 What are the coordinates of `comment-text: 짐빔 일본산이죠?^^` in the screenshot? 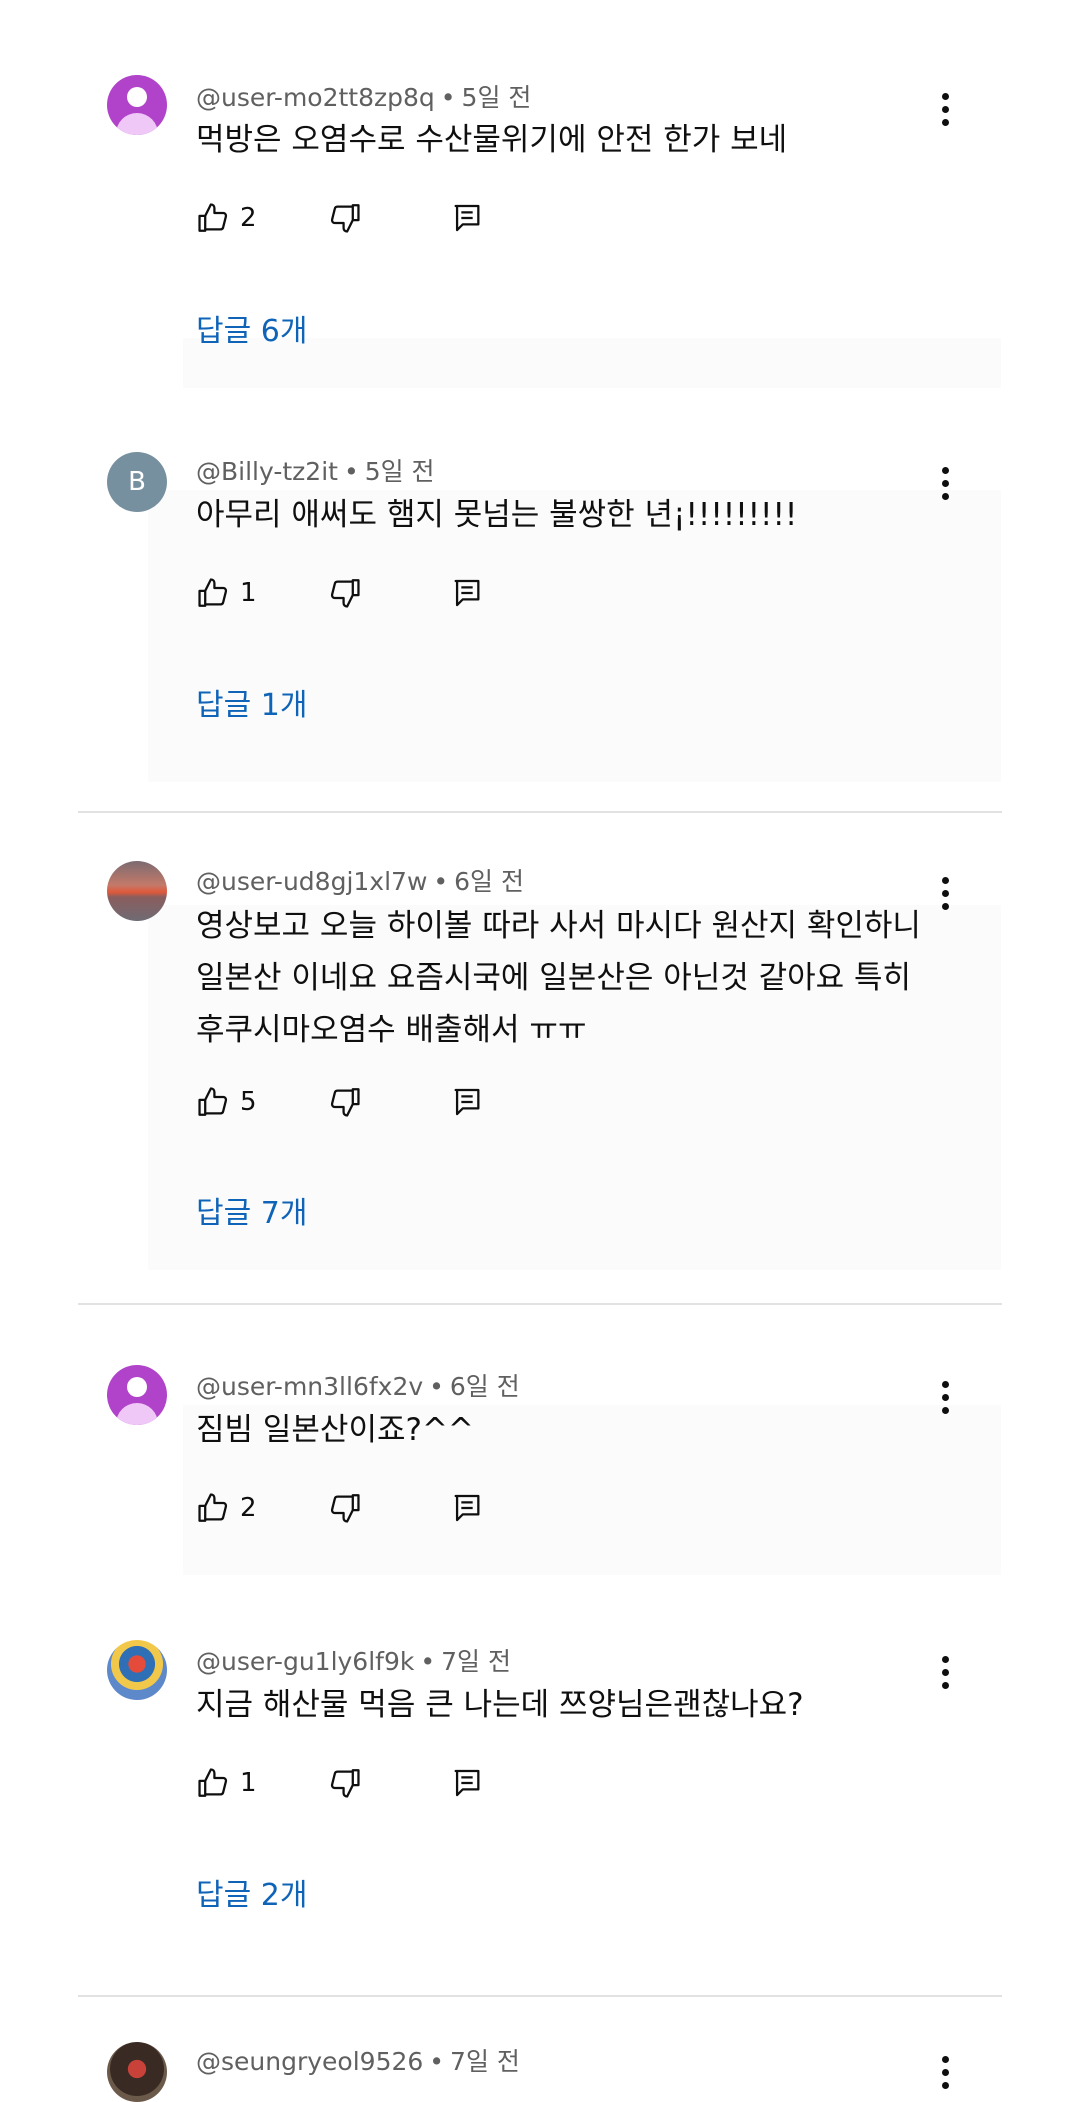 It's located at (566, 1430).